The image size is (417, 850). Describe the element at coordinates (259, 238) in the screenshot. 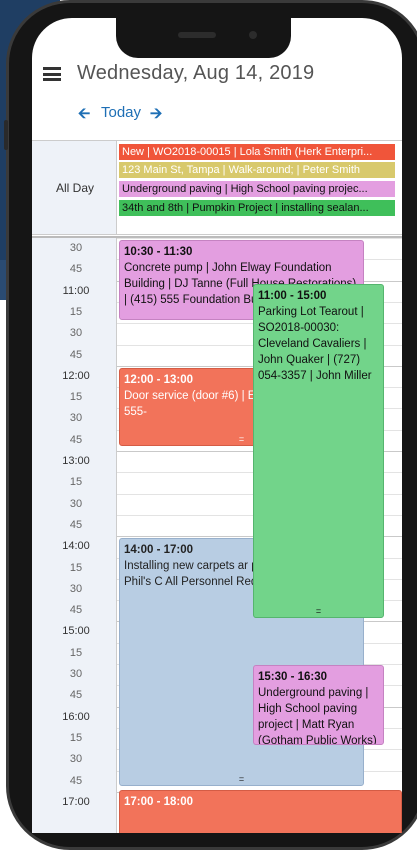

I see `grid-line` at that location.